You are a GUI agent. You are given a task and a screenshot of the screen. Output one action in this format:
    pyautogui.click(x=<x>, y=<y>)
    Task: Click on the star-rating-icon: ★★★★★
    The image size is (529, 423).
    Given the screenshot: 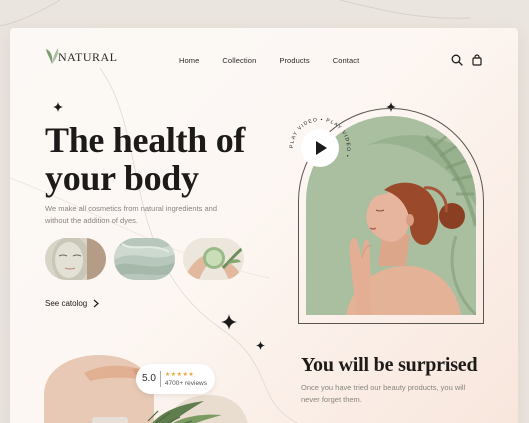 What is the action you would take?
    pyautogui.click(x=179, y=374)
    